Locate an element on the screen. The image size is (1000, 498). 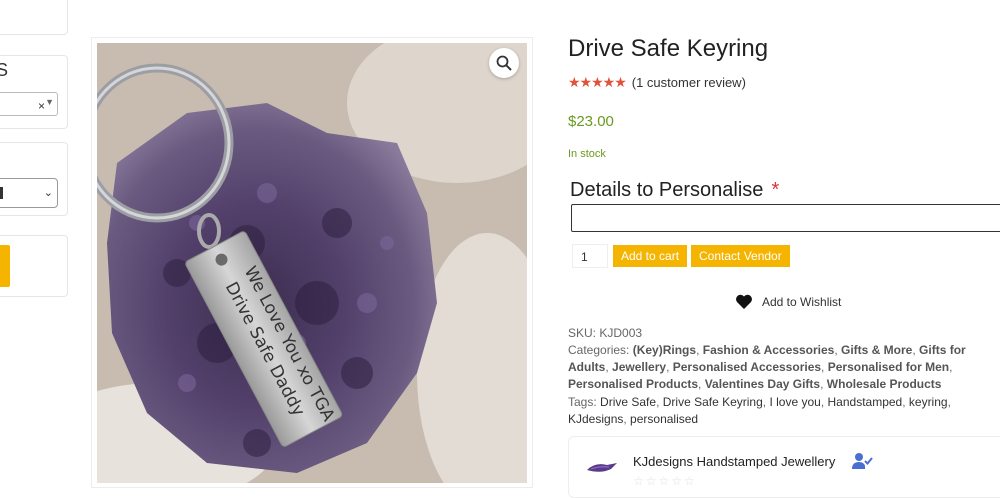
clear-icon: × is located at coordinates (41, 106).